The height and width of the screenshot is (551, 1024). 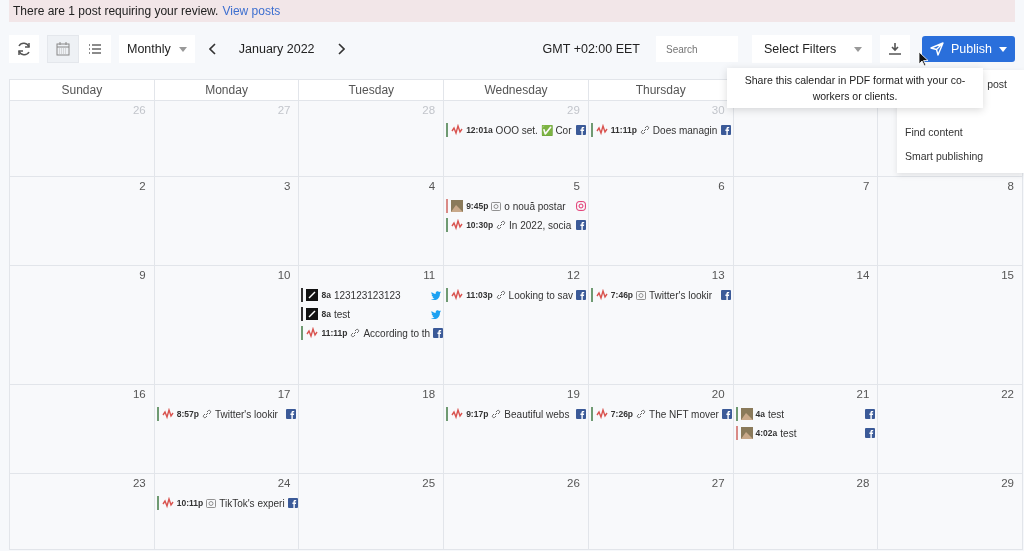 What do you see at coordinates (923, 59) in the screenshot?
I see `mouse-cursor-icon` at bounding box center [923, 59].